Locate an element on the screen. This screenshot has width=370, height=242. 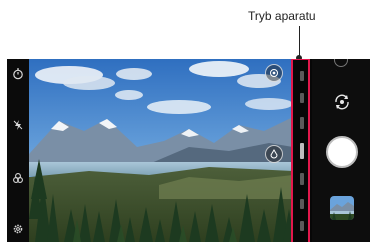
settings-icon is located at coordinates (18, 229).